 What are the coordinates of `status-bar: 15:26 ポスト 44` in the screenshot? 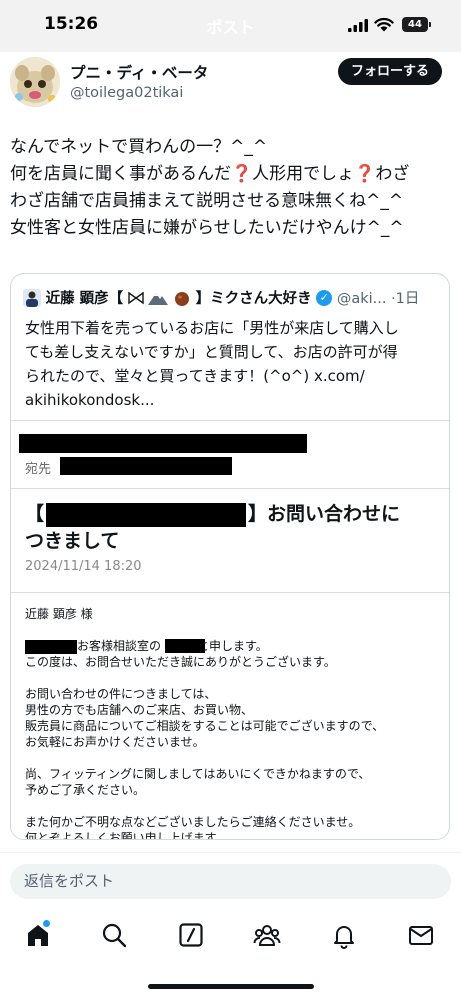 It's located at (230, 26).